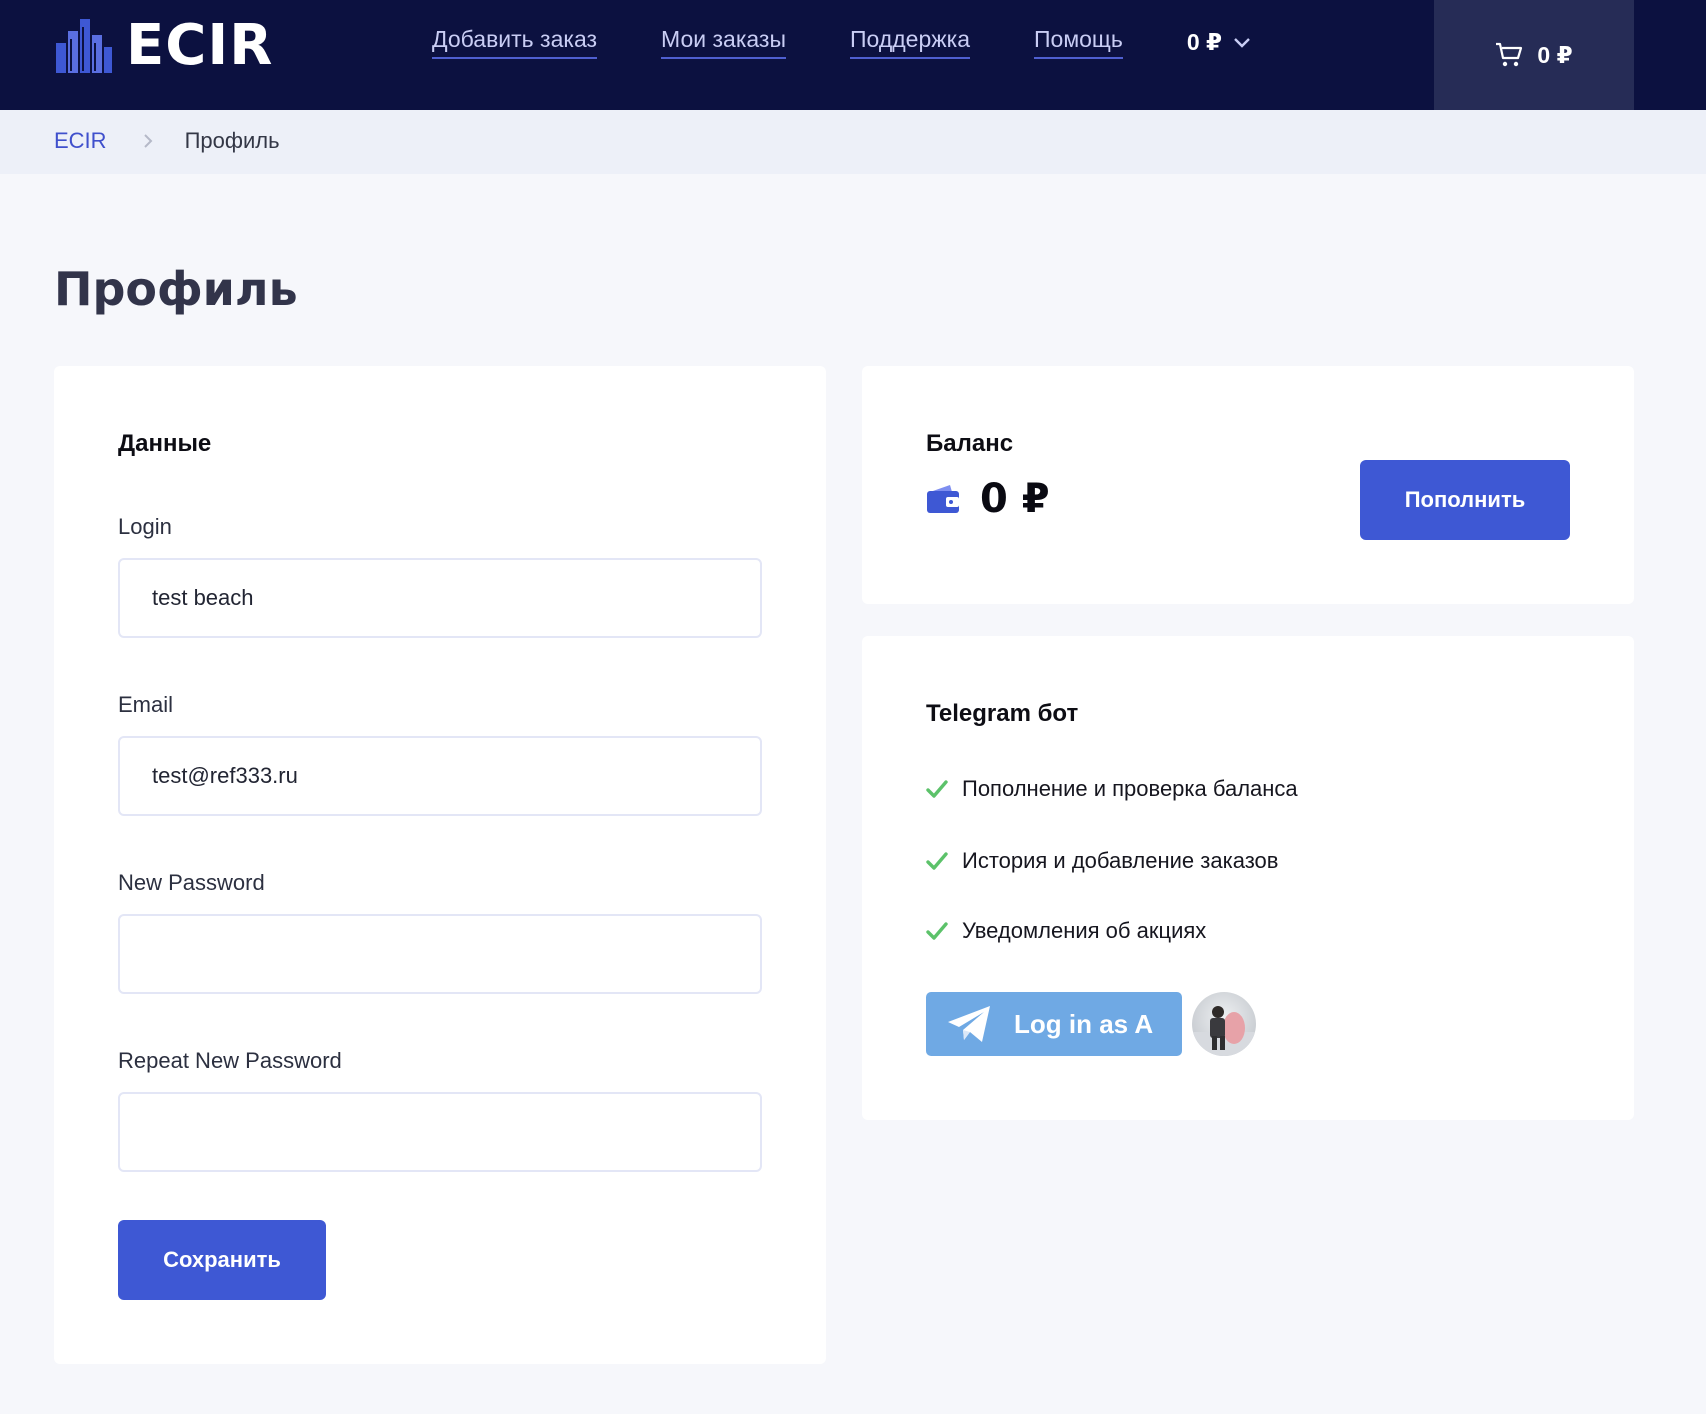  What do you see at coordinates (1084, 1023) in the screenshot?
I see `telegram-login-label: Log in as A` at bounding box center [1084, 1023].